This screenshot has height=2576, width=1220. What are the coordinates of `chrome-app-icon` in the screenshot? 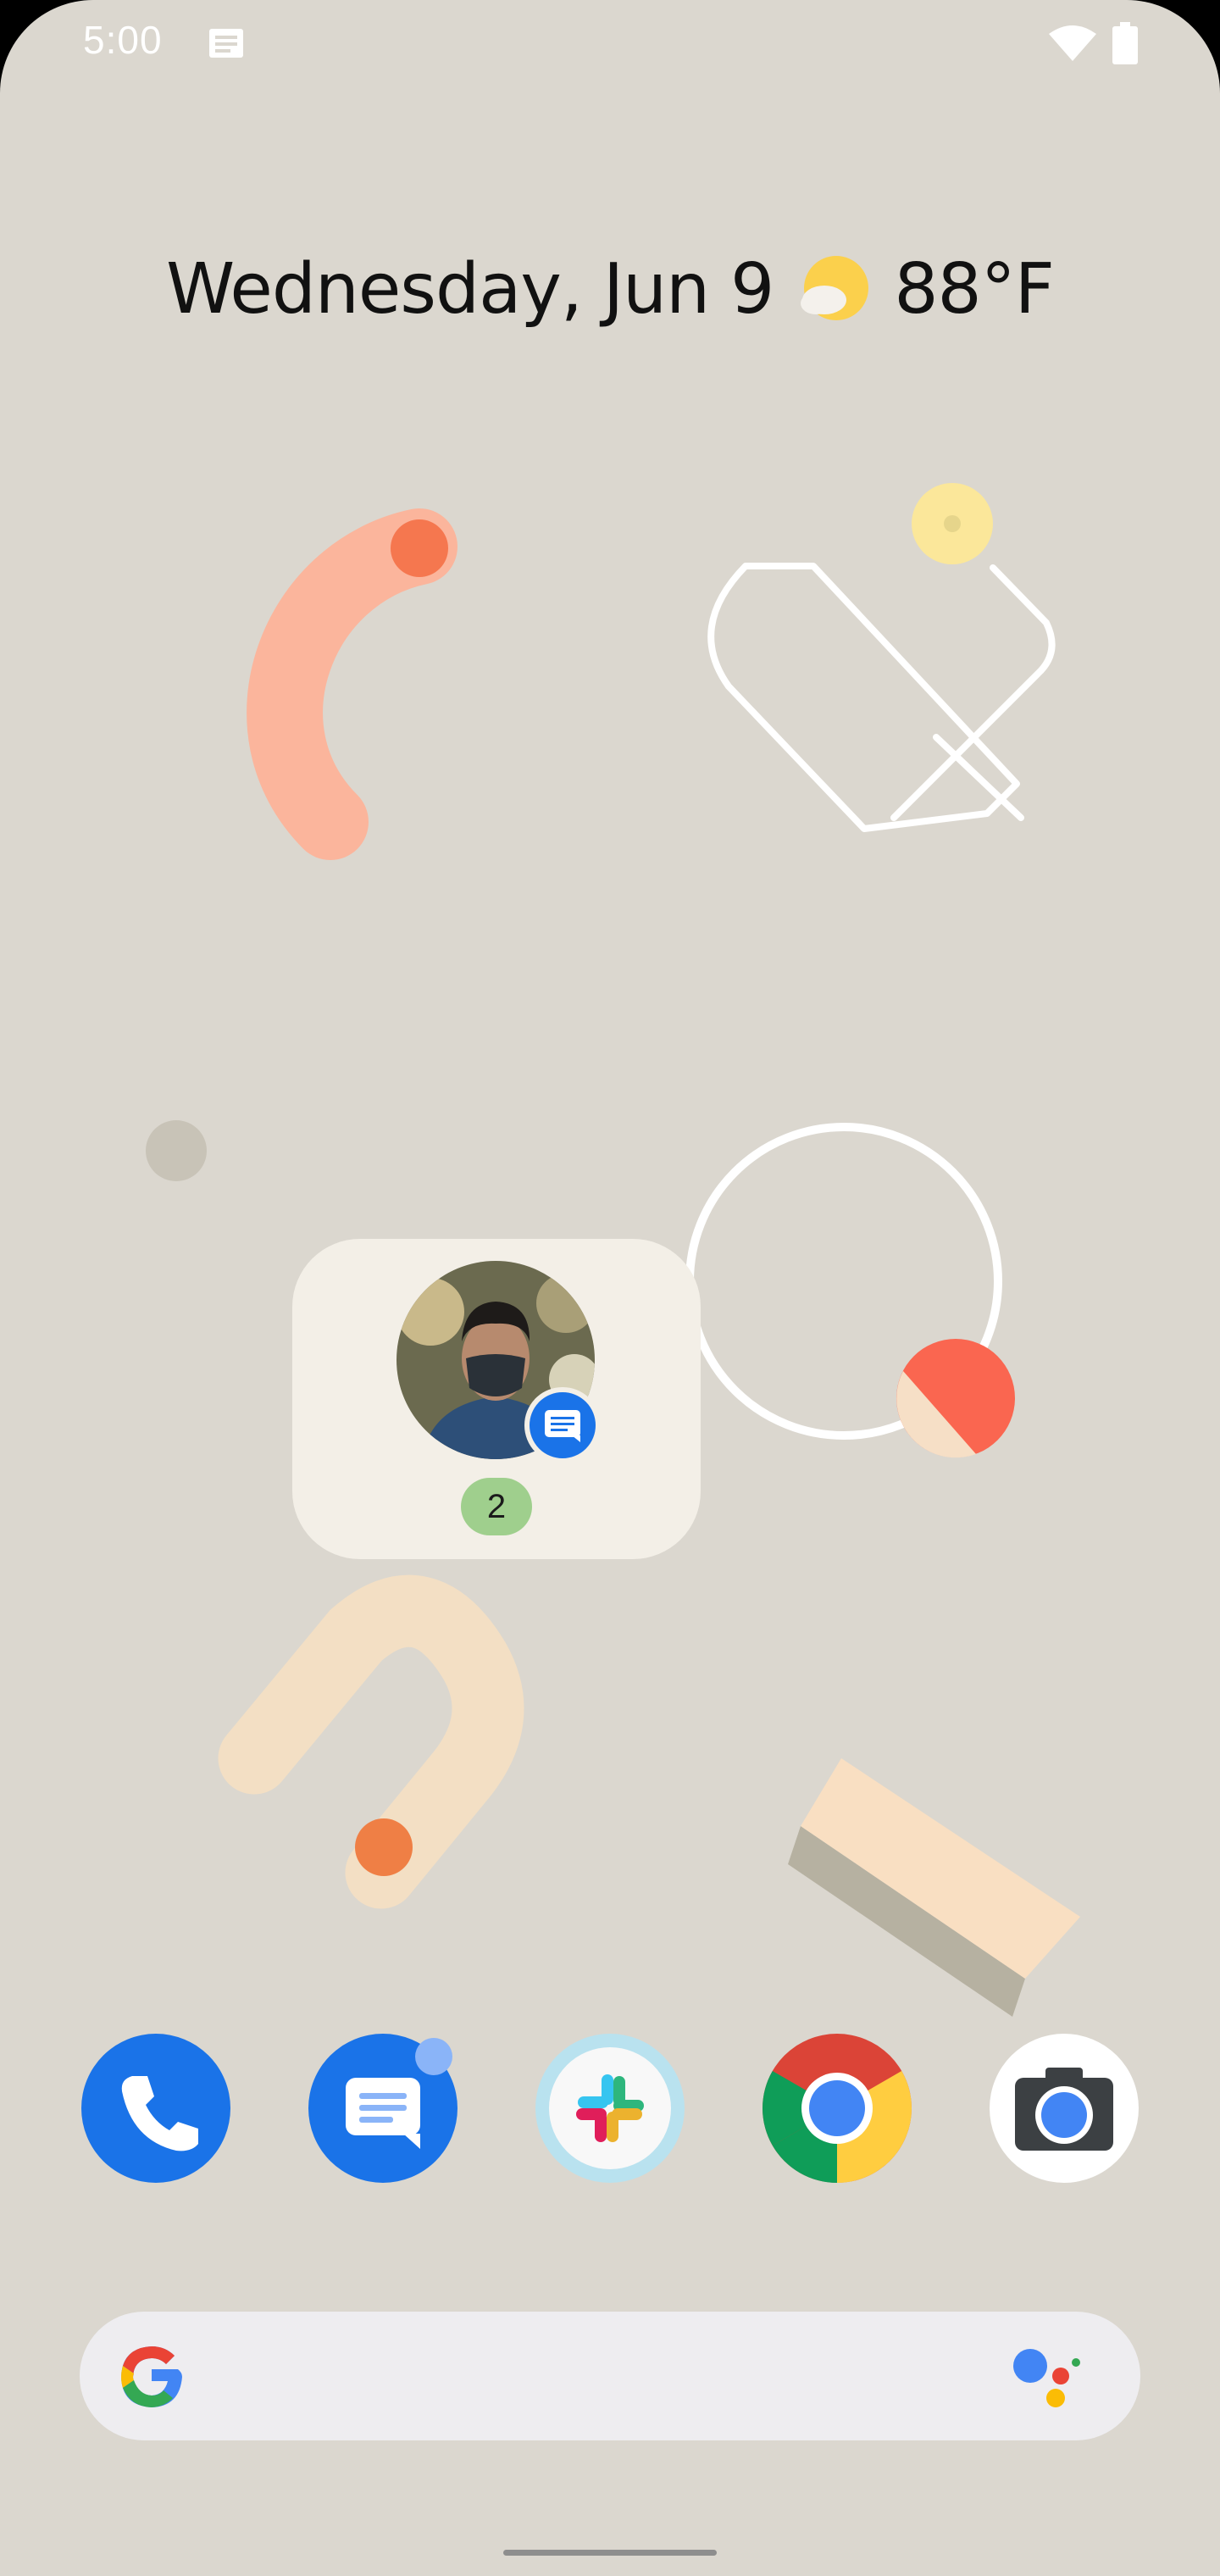 It's located at (837, 2108).